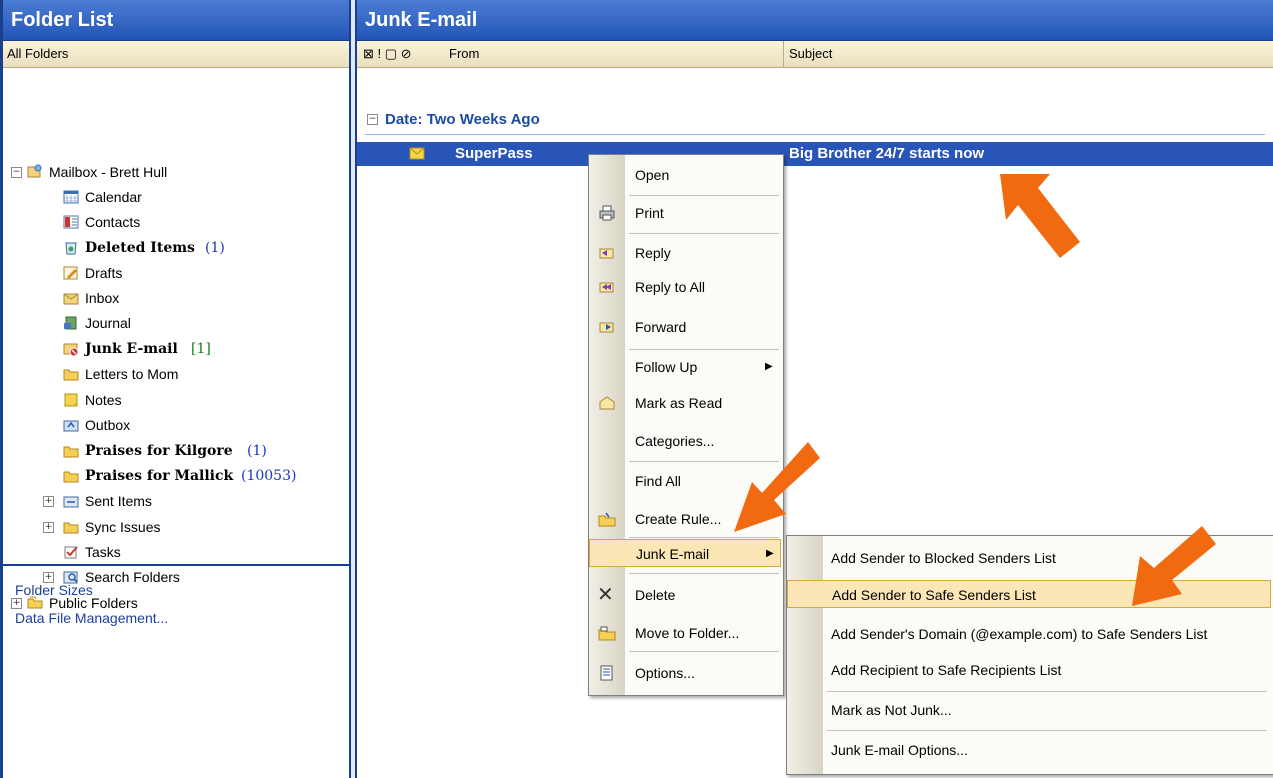  I want to click on message-subject: Big Brother 24/7 starts now, so click(887, 153).